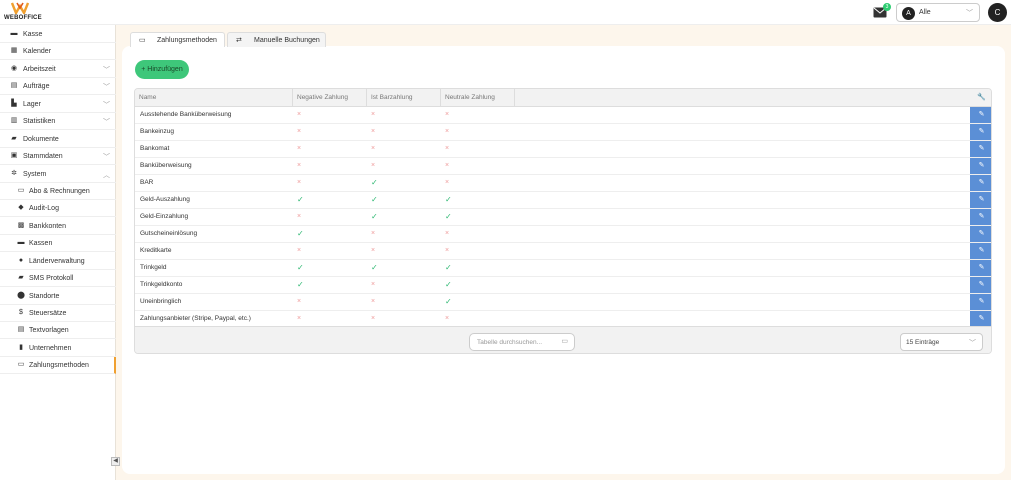 This screenshot has width=1011, height=480. I want to click on sidebar-item-label: SMS Protokoll, so click(51, 278).